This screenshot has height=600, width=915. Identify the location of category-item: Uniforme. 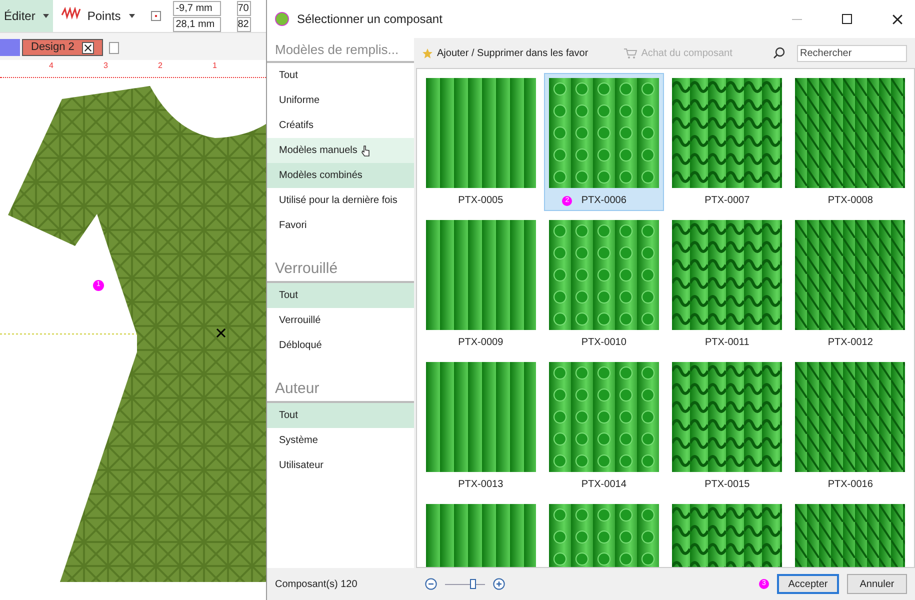
(340, 100).